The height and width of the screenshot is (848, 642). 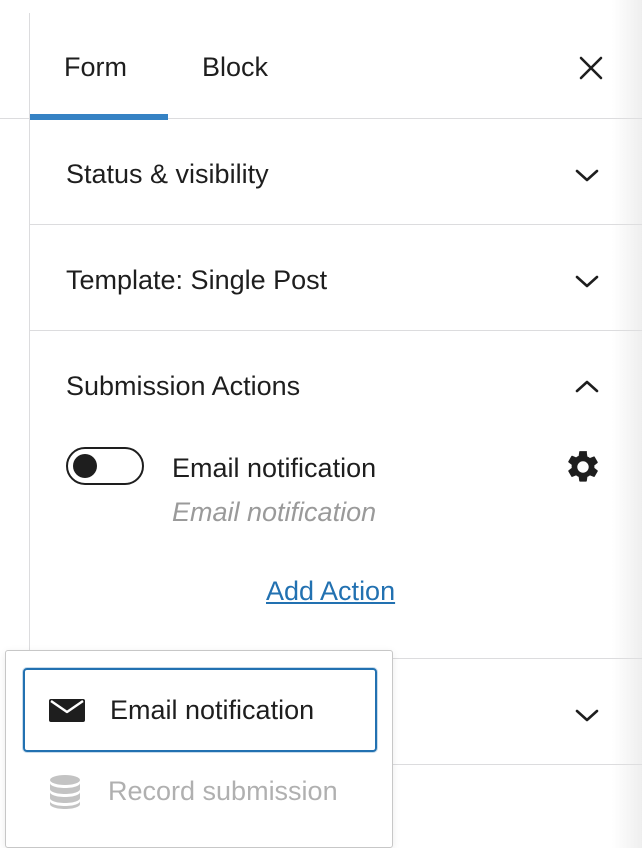 What do you see at coordinates (167, 174) in the screenshot?
I see `panel-title: Status & visibility` at bounding box center [167, 174].